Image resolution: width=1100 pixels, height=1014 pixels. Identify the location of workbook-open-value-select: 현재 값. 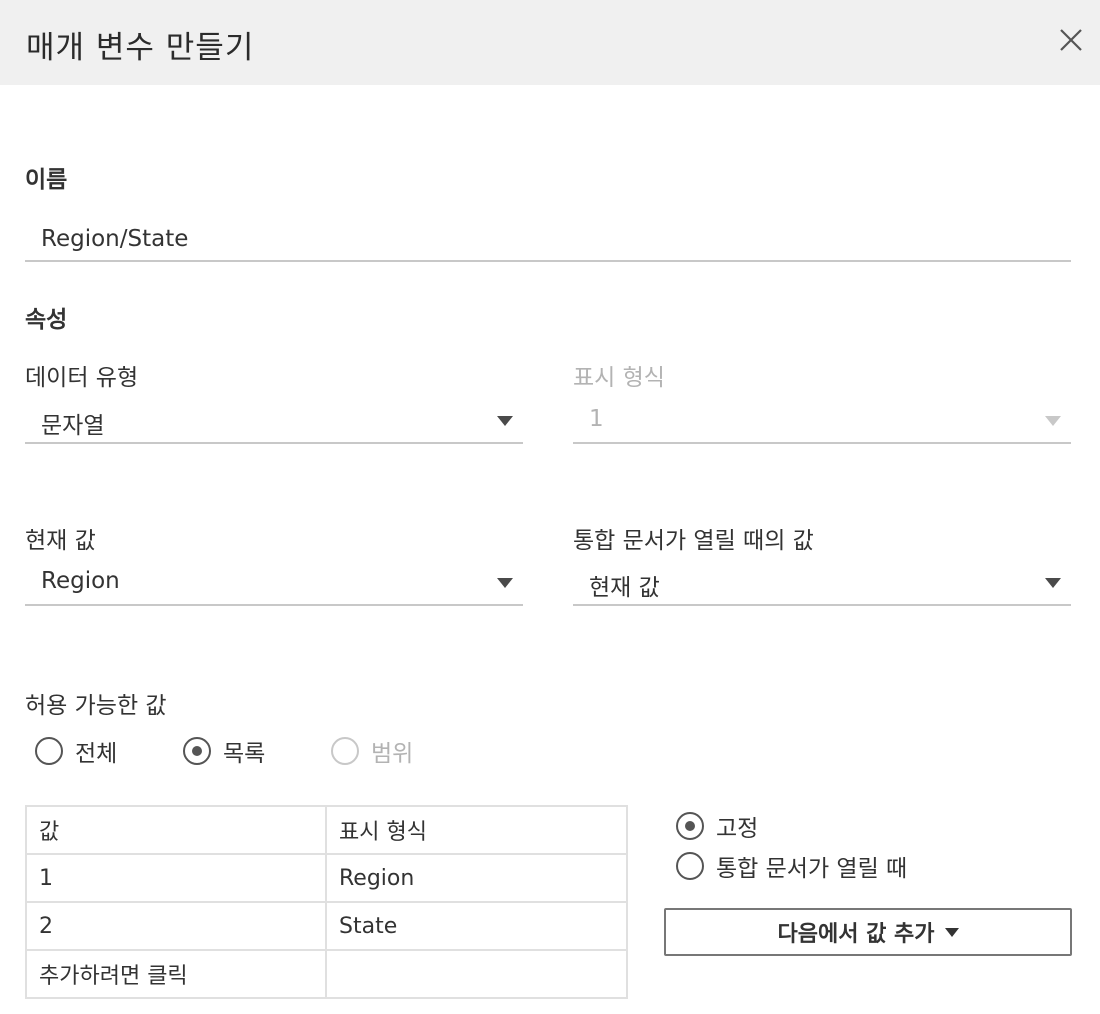
(822, 583).